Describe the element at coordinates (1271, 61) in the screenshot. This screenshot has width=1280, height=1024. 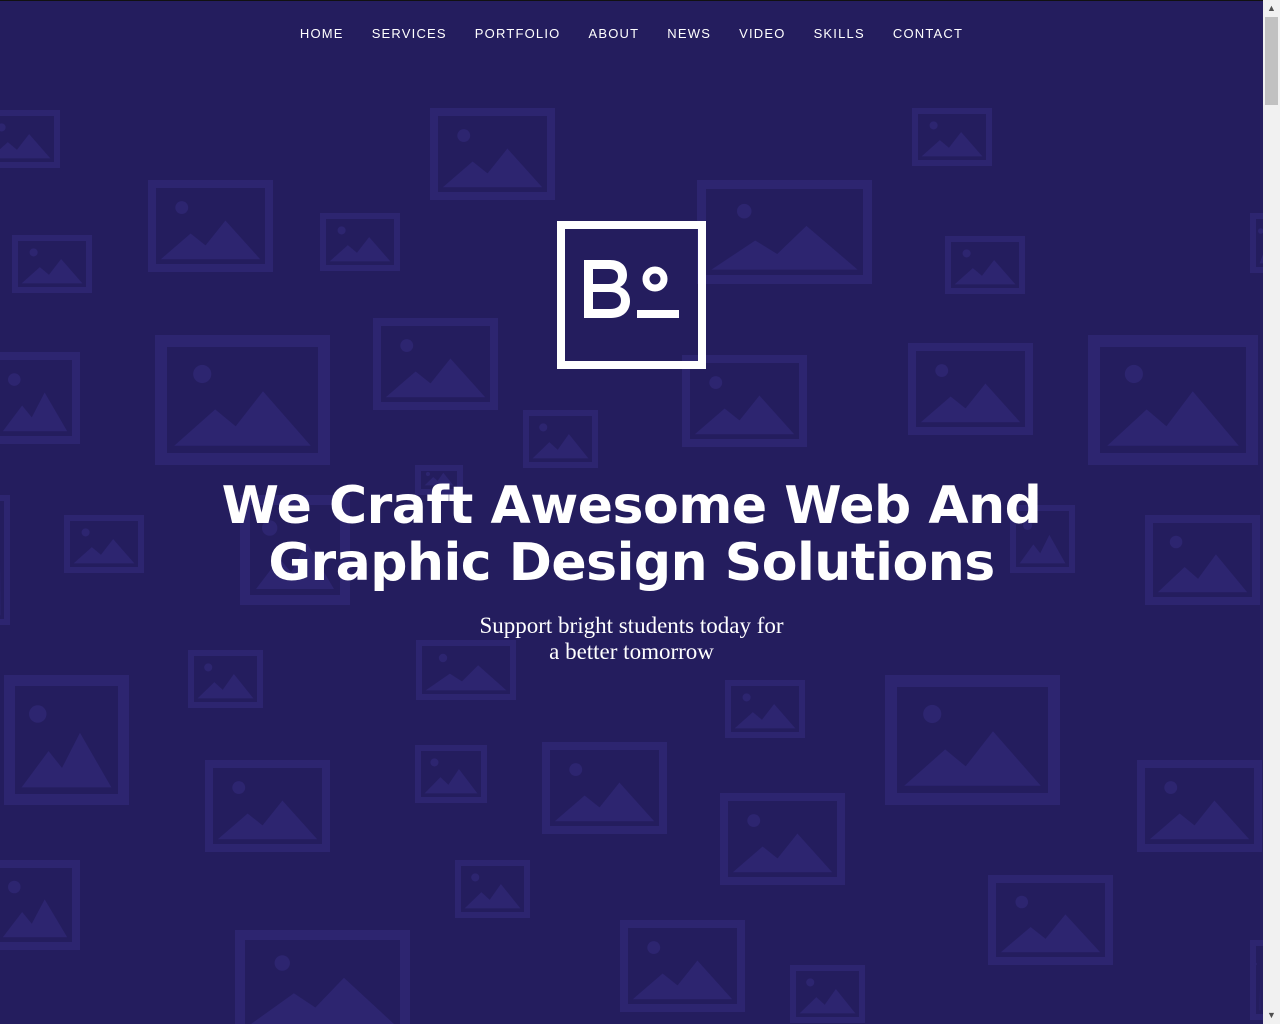
I see `scrollbar-thumb` at that location.